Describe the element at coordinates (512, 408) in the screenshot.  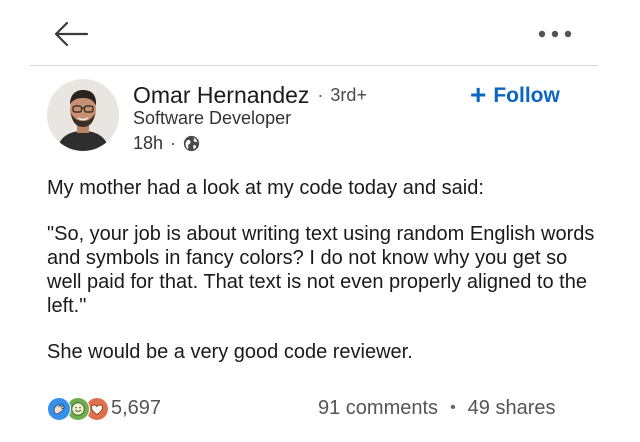
I see `shares-count-link: 49 shares` at that location.